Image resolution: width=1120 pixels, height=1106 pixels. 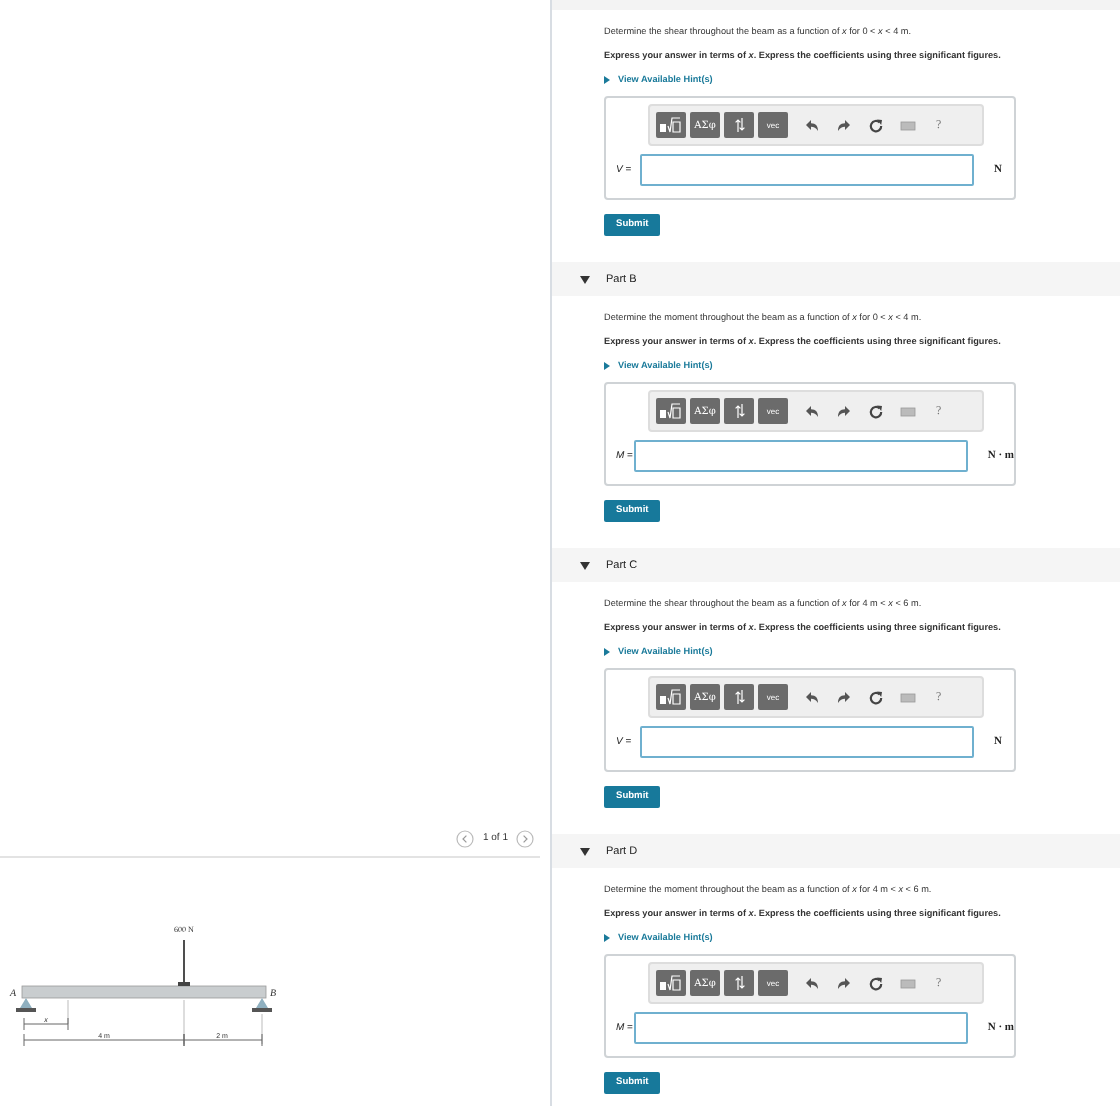 I want to click on load-arrow, so click(x=184, y=962).